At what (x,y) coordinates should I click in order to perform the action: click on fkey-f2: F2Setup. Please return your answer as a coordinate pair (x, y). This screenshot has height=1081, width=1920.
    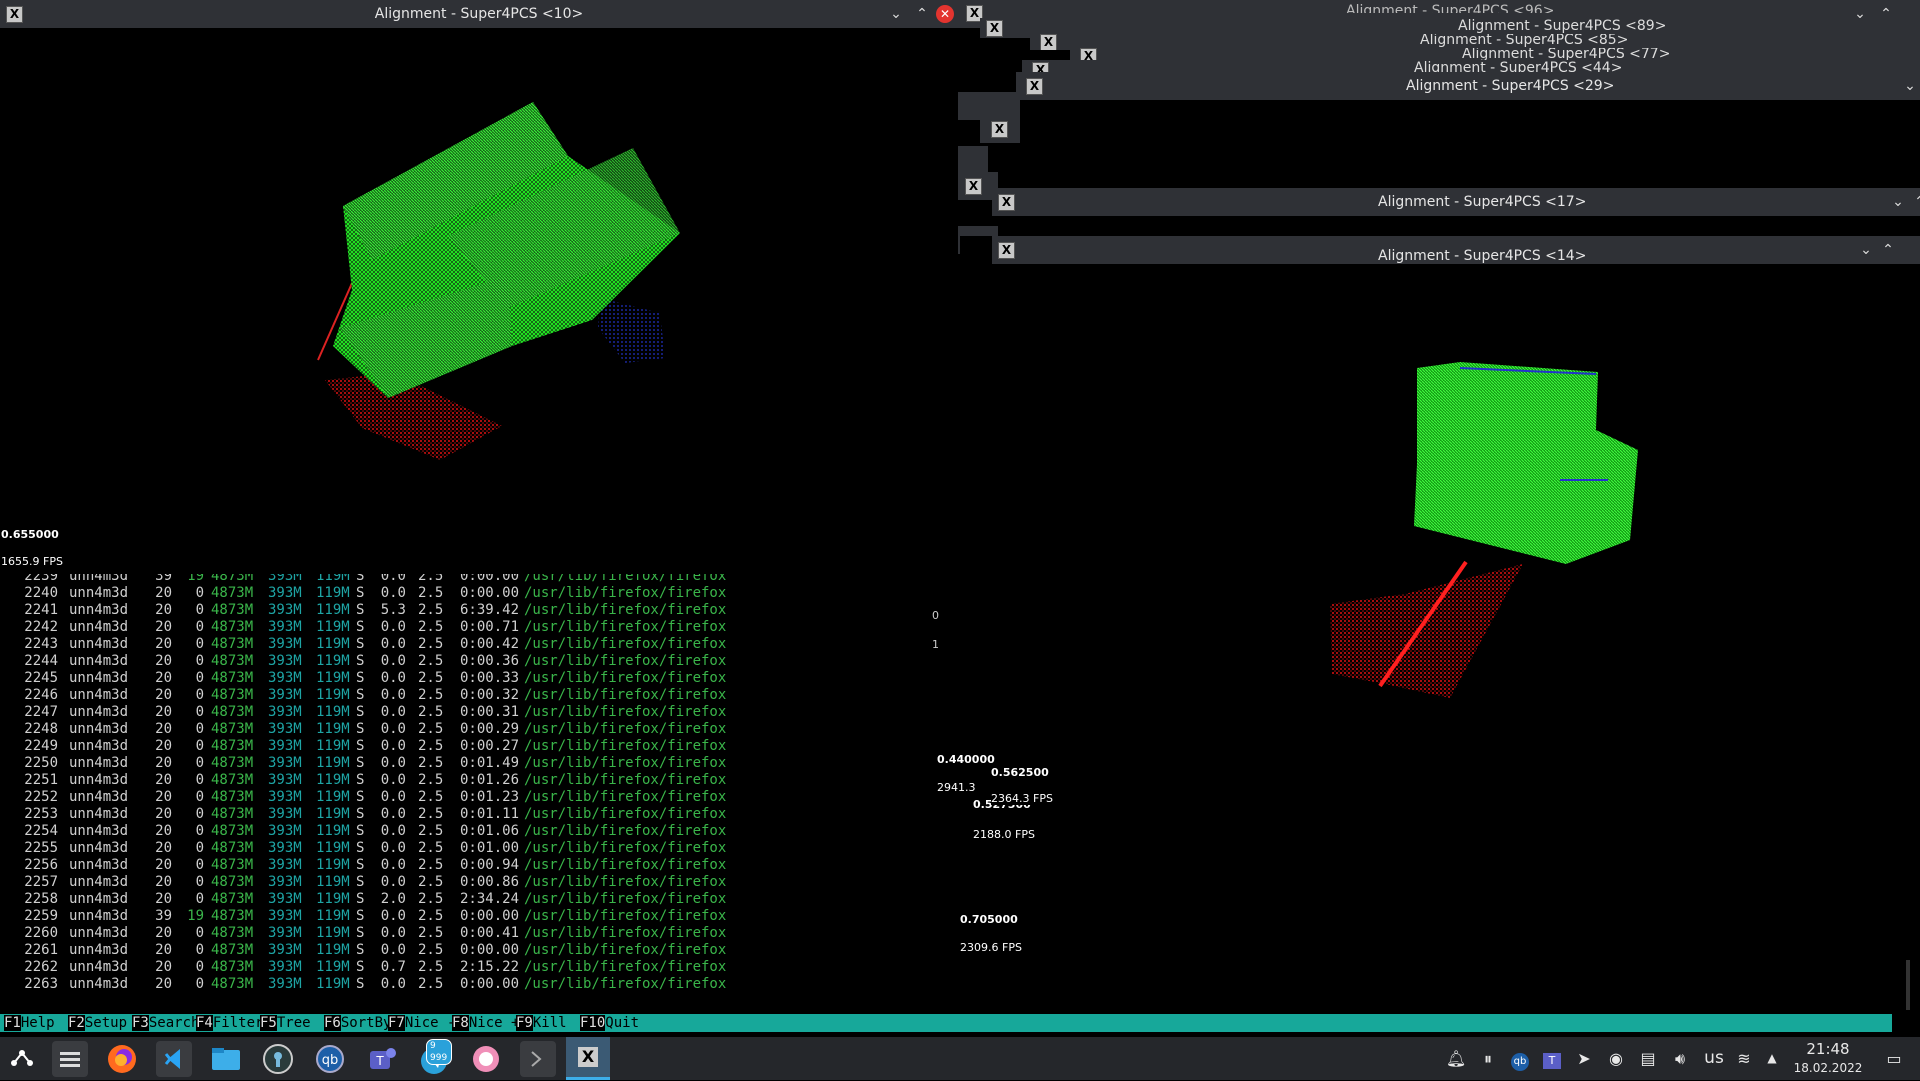
    Looking at the image, I should click on (100, 1023).